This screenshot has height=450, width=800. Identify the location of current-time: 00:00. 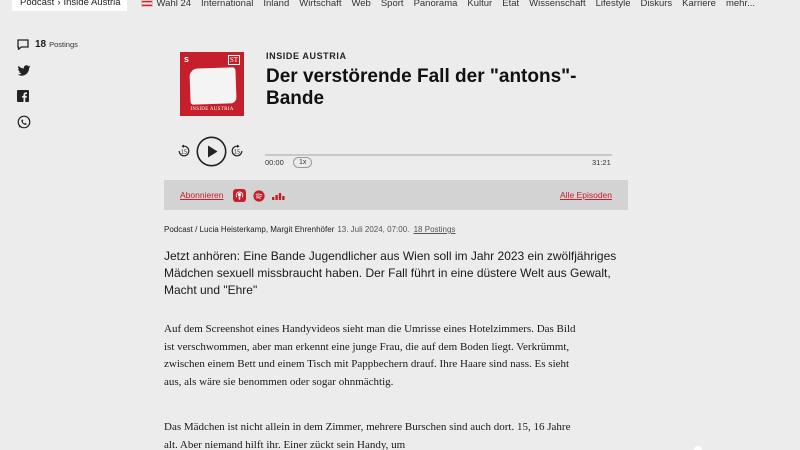
(274, 162).